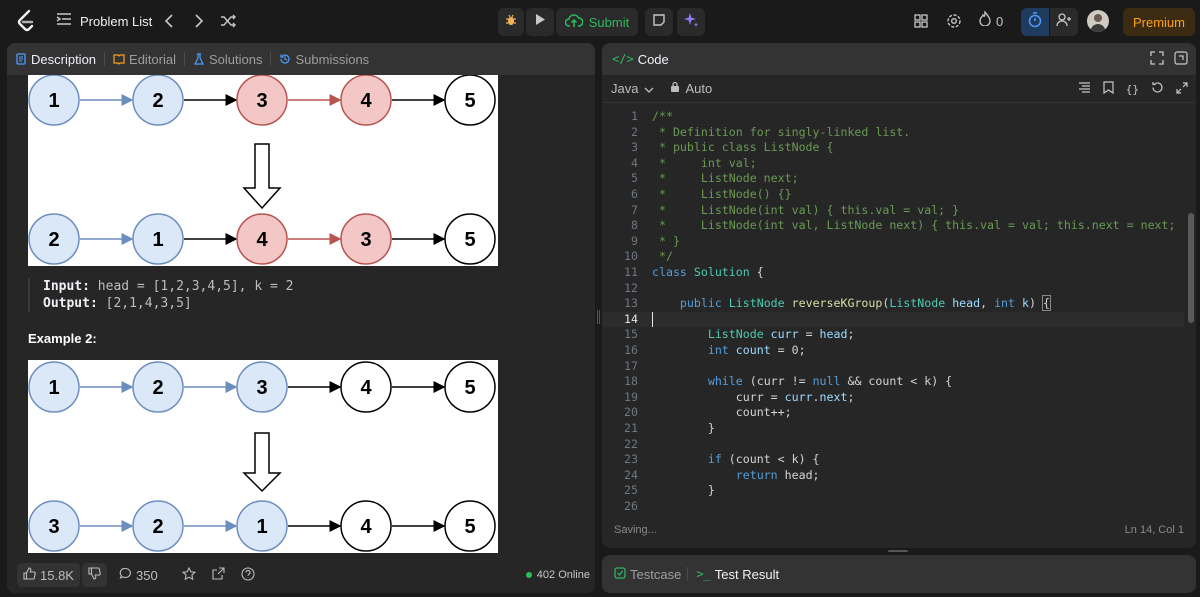  What do you see at coordinates (781, 131) in the screenshot?
I see `code-line: * Definition for singly-linked list.` at bounding box center [781, 131].